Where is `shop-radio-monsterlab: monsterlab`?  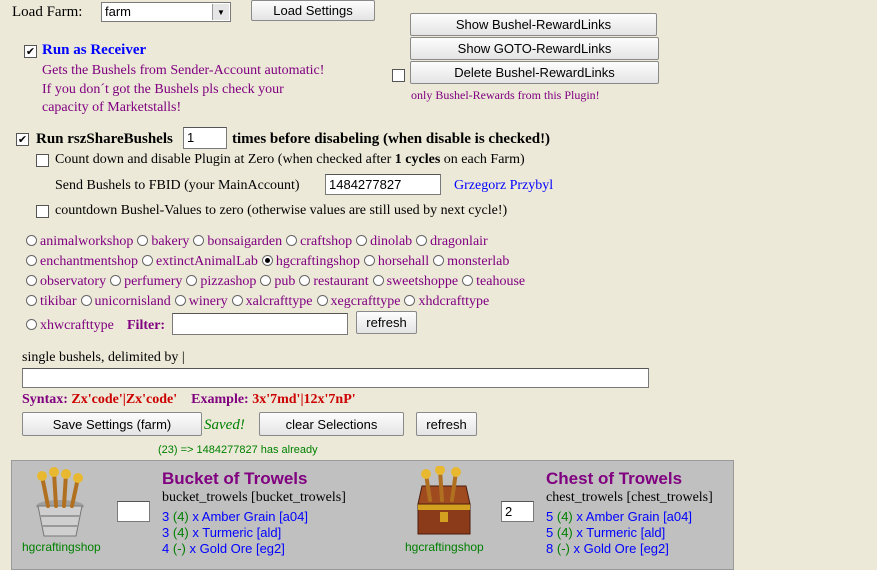 shop-radio-monsterlab: monsterlab is located at coordinates (471, 261).